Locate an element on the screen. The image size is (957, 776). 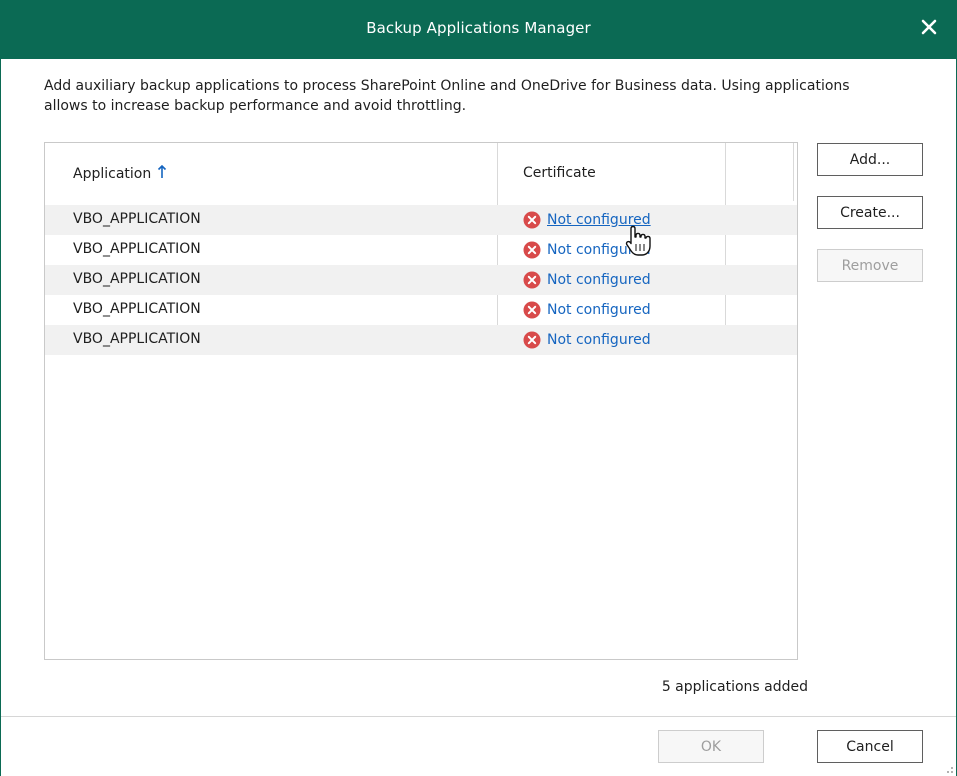
column-header-certificate: Certificate is located at coordinates (559, 173).